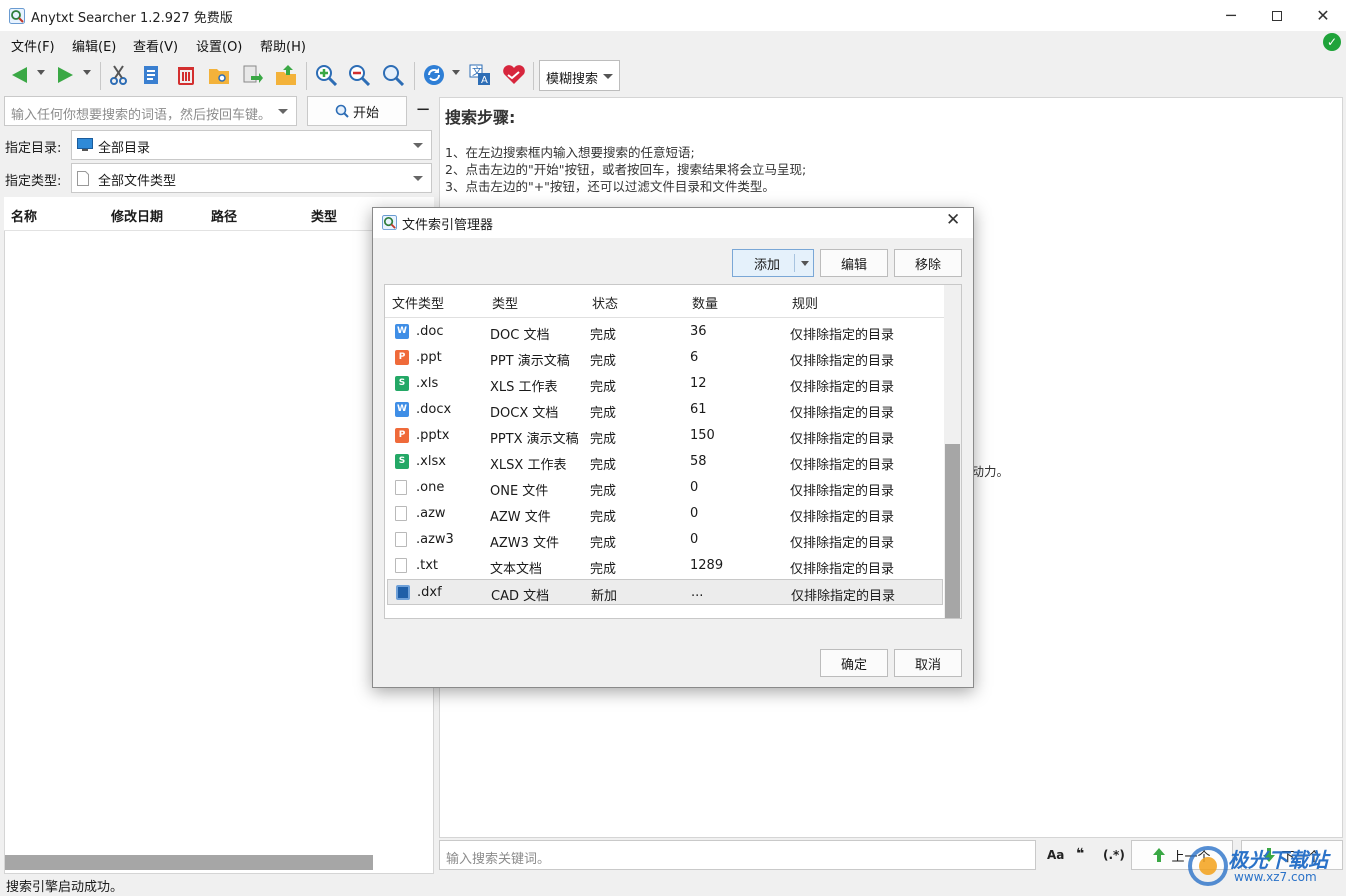 The height and width of the screenshot is (896, 1346). Describe the element at coordinates (854, 263) in the screenshot. I see `edit-button: 编辑` at that location.